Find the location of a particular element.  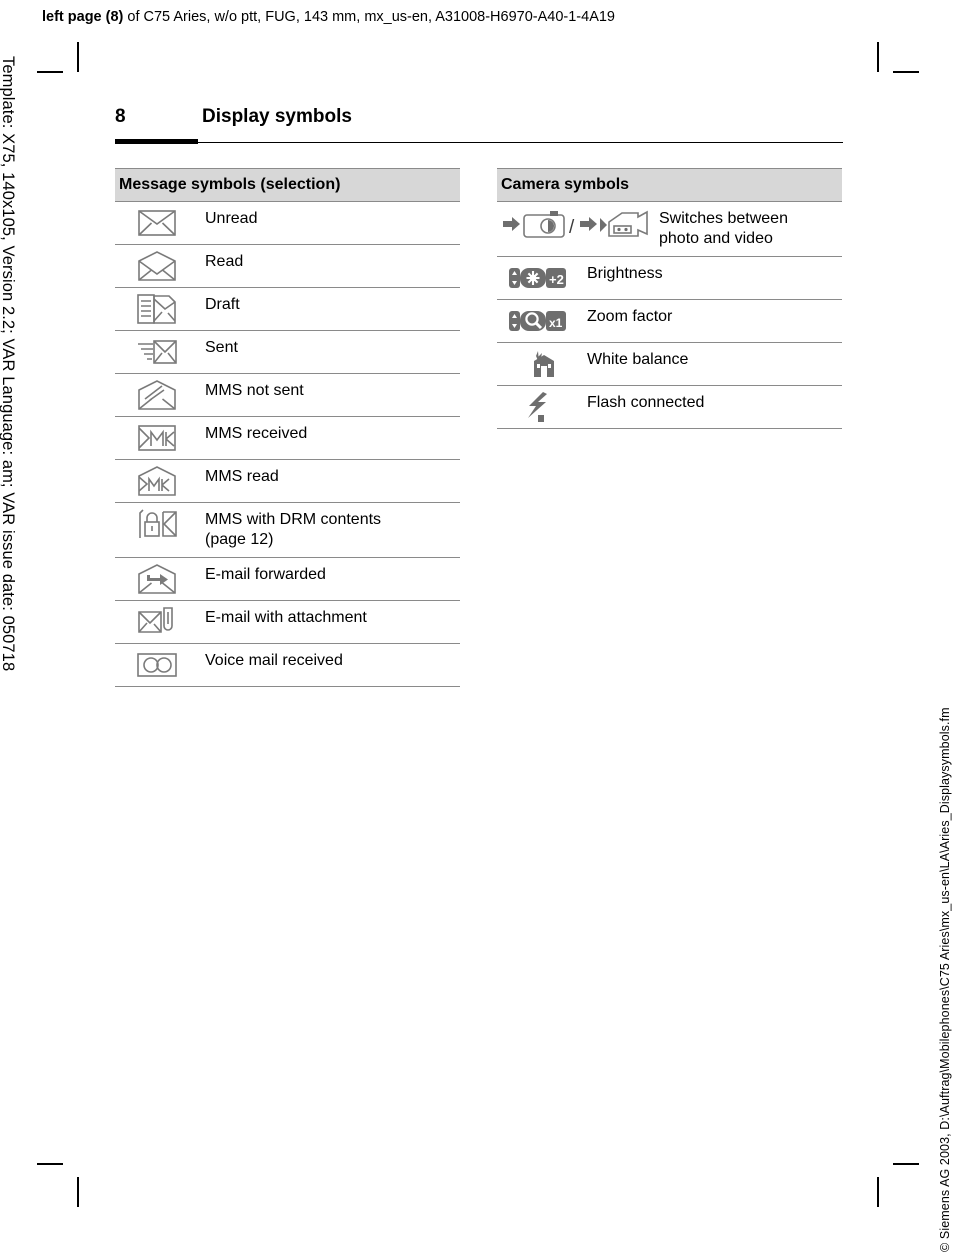

row-label: Switches between photo and video is located at coordinates (747, 229).